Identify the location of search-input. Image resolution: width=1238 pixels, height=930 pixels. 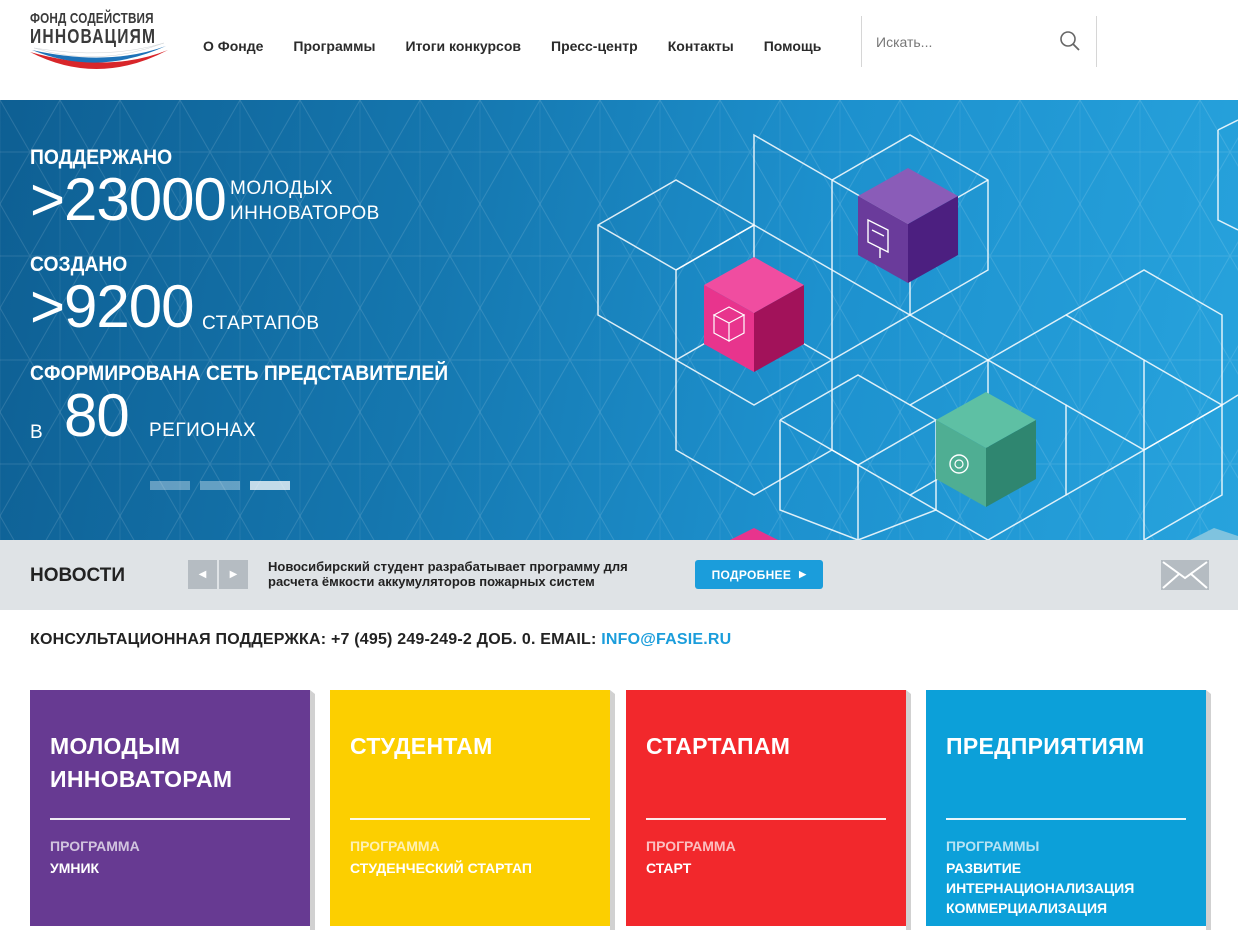
(961, 42).